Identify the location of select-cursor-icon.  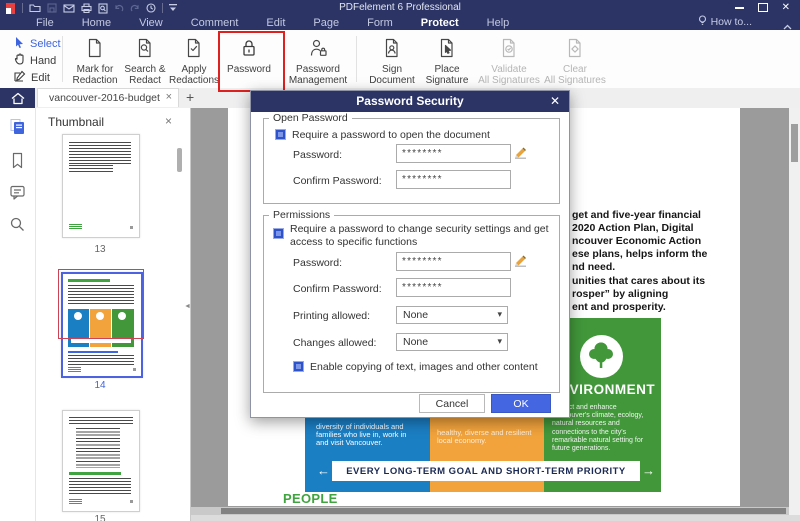
(19, 43).